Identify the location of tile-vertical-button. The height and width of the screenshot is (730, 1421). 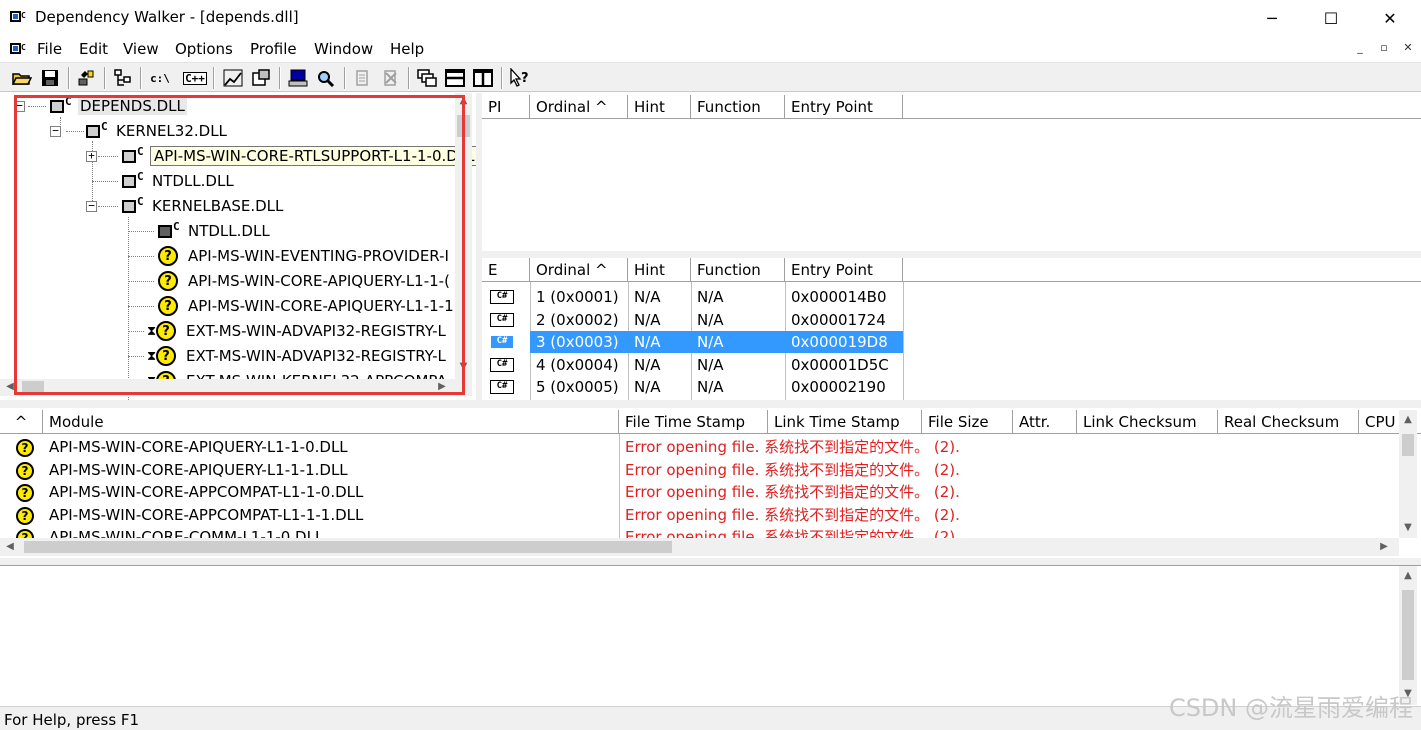
(483, 78).